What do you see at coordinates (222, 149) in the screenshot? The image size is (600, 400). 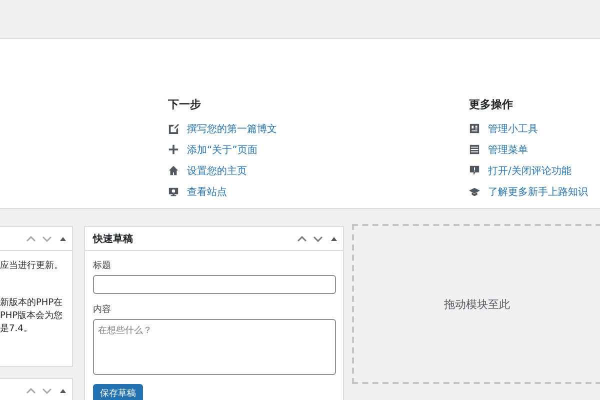 I see `action-link: 添加“关于”页面` at bounding box center [222, 149].